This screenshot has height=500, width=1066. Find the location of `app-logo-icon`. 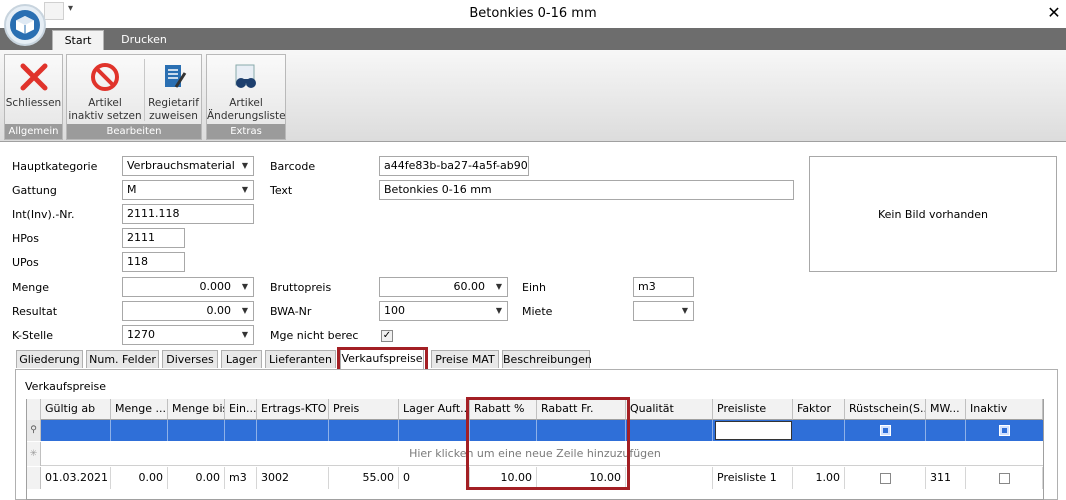

app-logo-icon is located at coordinates (25, 25).